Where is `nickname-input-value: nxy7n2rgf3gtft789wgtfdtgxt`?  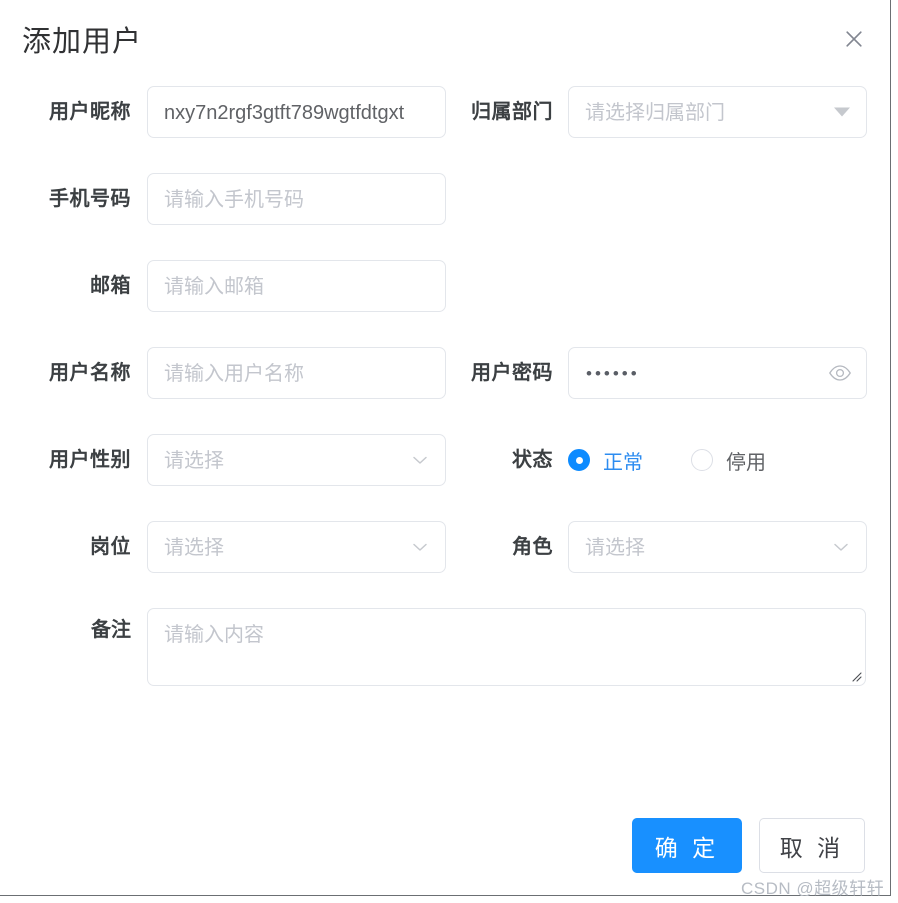
nickname-input-value: nxy7n2rgf3gtft789wgtfdtgxt is located at coordinates (284, 113).